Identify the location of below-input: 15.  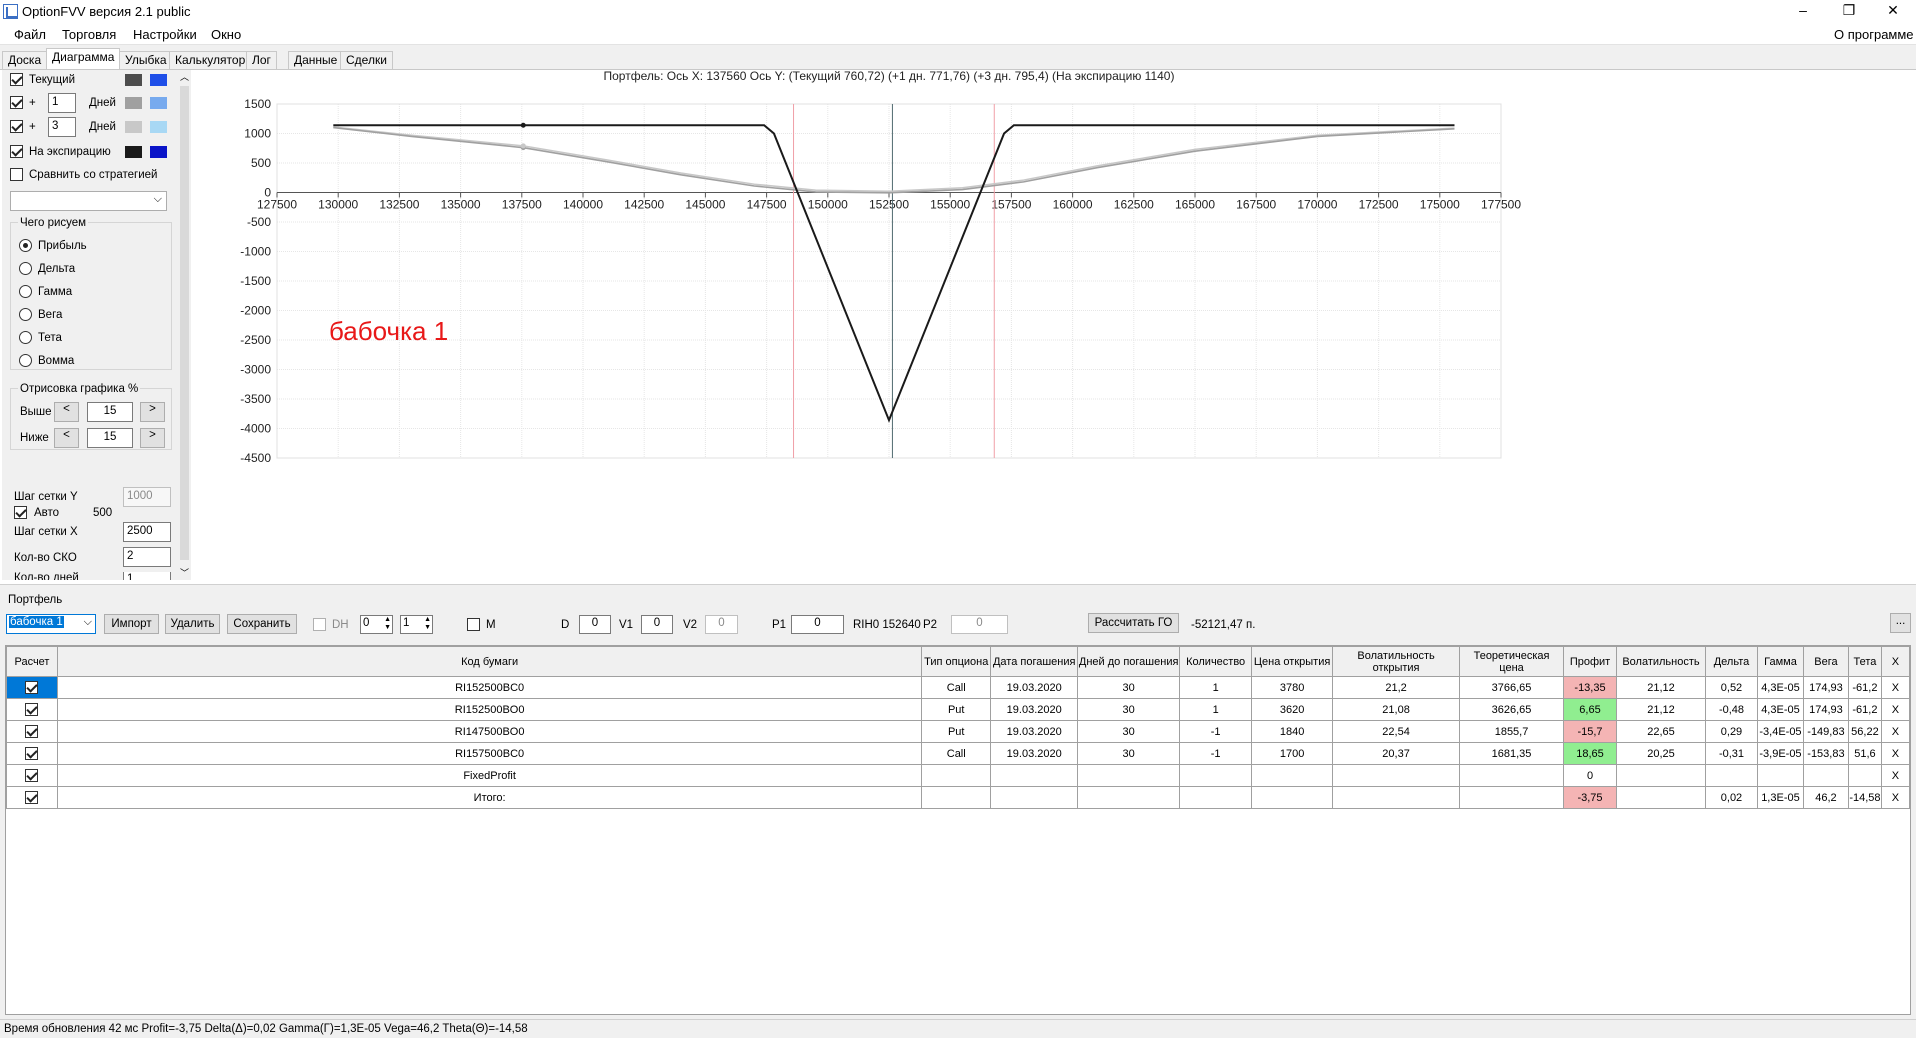
(110, 438).